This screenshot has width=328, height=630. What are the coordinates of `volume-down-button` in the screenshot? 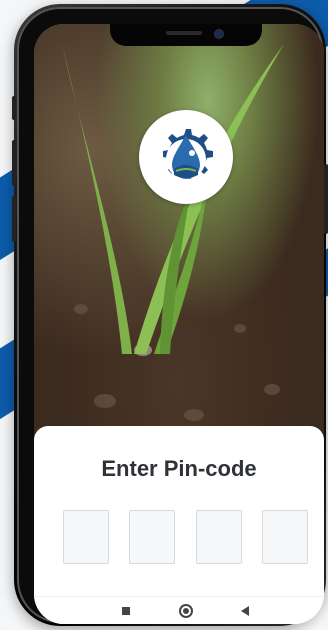 It's located at (14, 219).